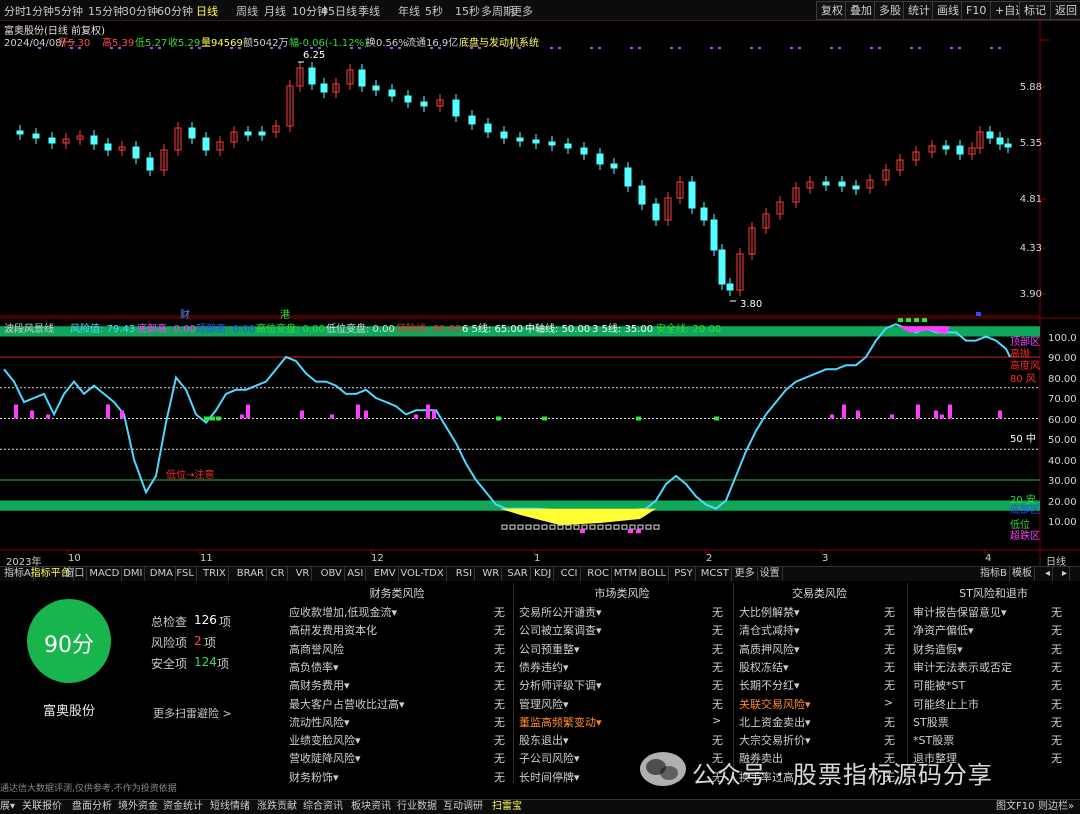 This screenshot has width=1080, height=814. Describe the element at coordinates (385, 574) in the screenshot. I see `tab-13: EMV` at that location.